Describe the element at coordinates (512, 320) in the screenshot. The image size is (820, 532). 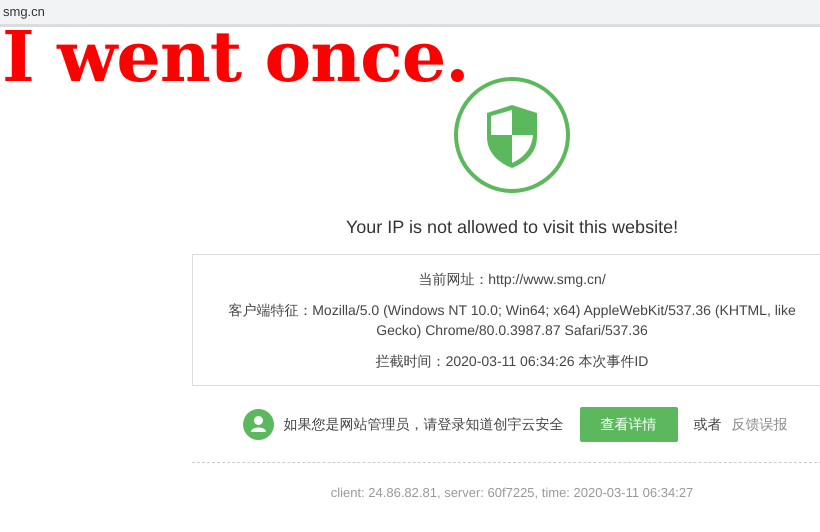
I see `info-line: 客户端特征：Mozilla/5.0 (Windows NT 10.0; Win64; x64) AppleWebKit/537.36 (KHTML, like Gecko) Chrome/80.0.3987.87 Safari/537.36` at that location.